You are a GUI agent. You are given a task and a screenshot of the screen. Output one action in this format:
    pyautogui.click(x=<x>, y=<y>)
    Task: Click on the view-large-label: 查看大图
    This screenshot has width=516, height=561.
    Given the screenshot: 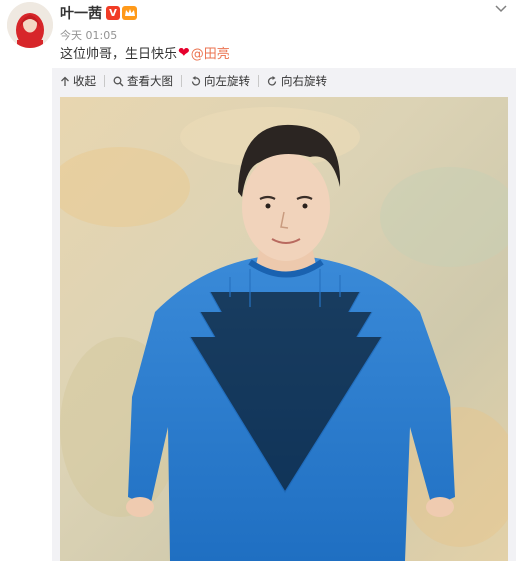 What is the action you would take?
    pyautogui.click(x=150, y=81)
    